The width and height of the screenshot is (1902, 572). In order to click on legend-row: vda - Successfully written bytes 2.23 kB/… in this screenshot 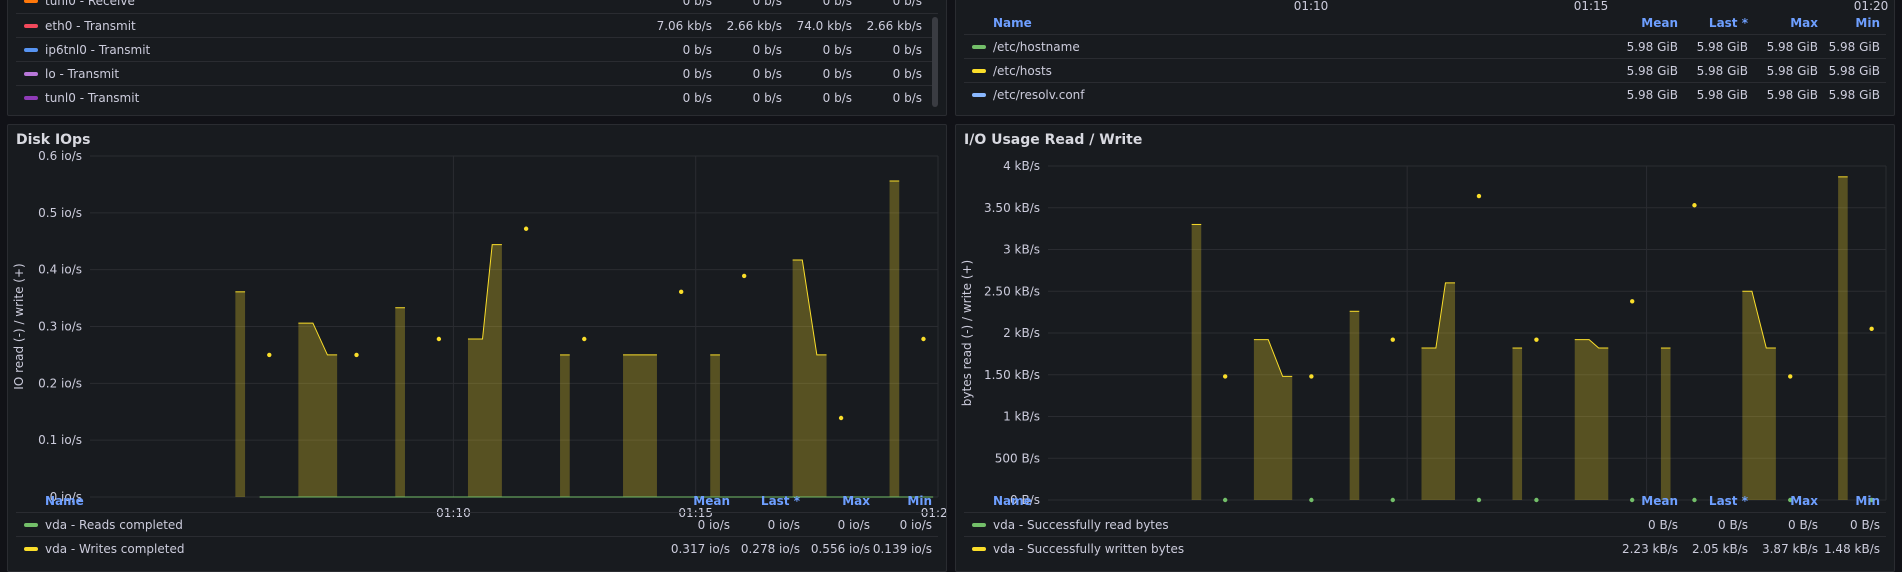, I will do `click(1425, 548)`.